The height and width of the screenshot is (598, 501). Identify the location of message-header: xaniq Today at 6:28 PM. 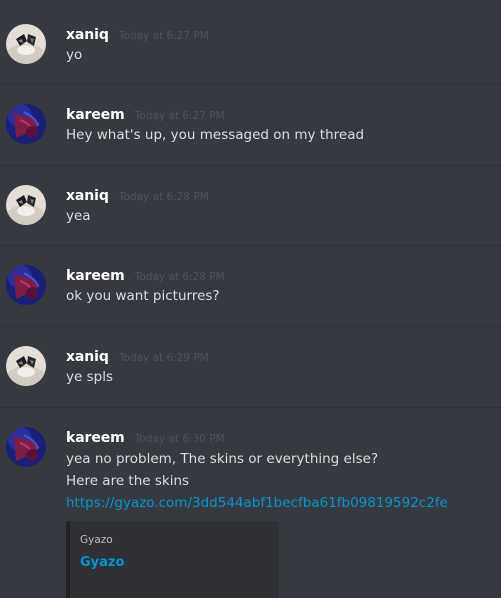
(137, 196).